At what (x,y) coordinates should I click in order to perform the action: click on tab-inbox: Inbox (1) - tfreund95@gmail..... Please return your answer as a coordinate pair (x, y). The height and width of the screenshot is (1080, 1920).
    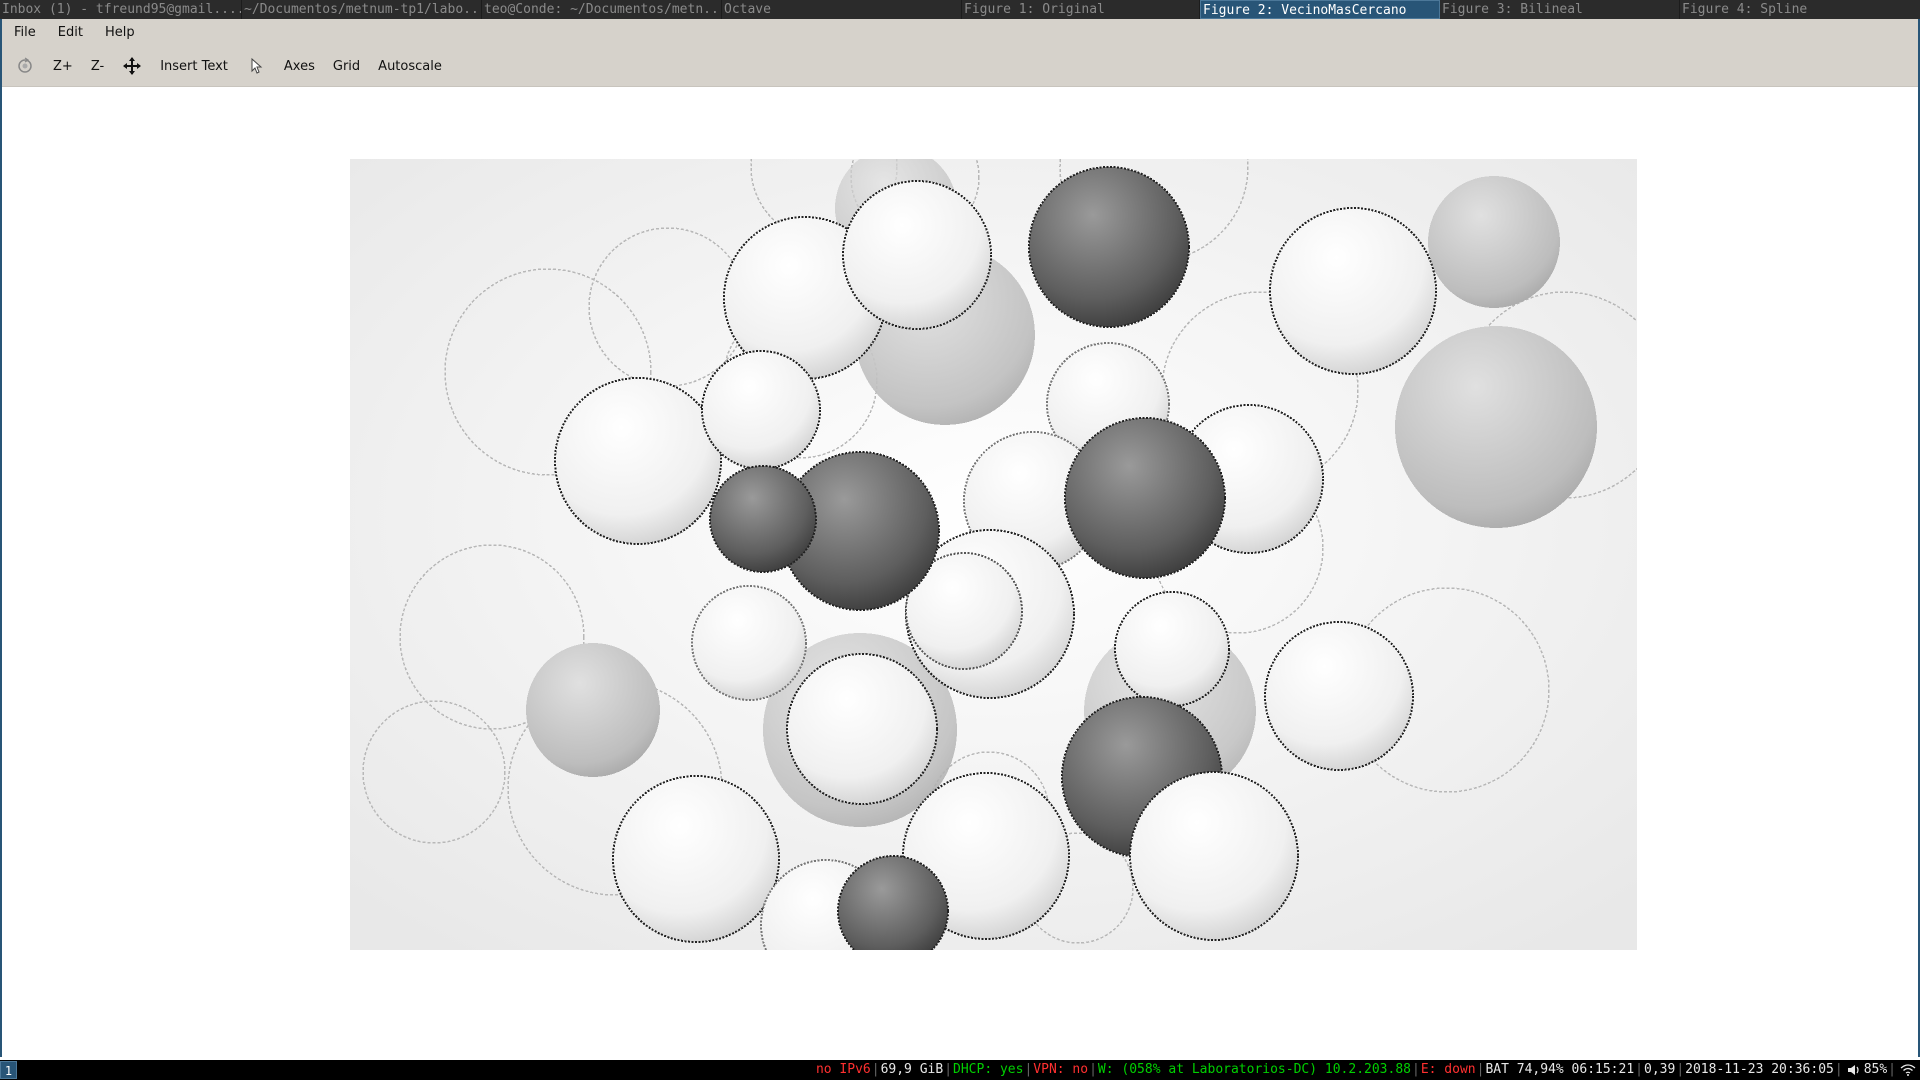
    Looking at the image, I should click on (121, 9).